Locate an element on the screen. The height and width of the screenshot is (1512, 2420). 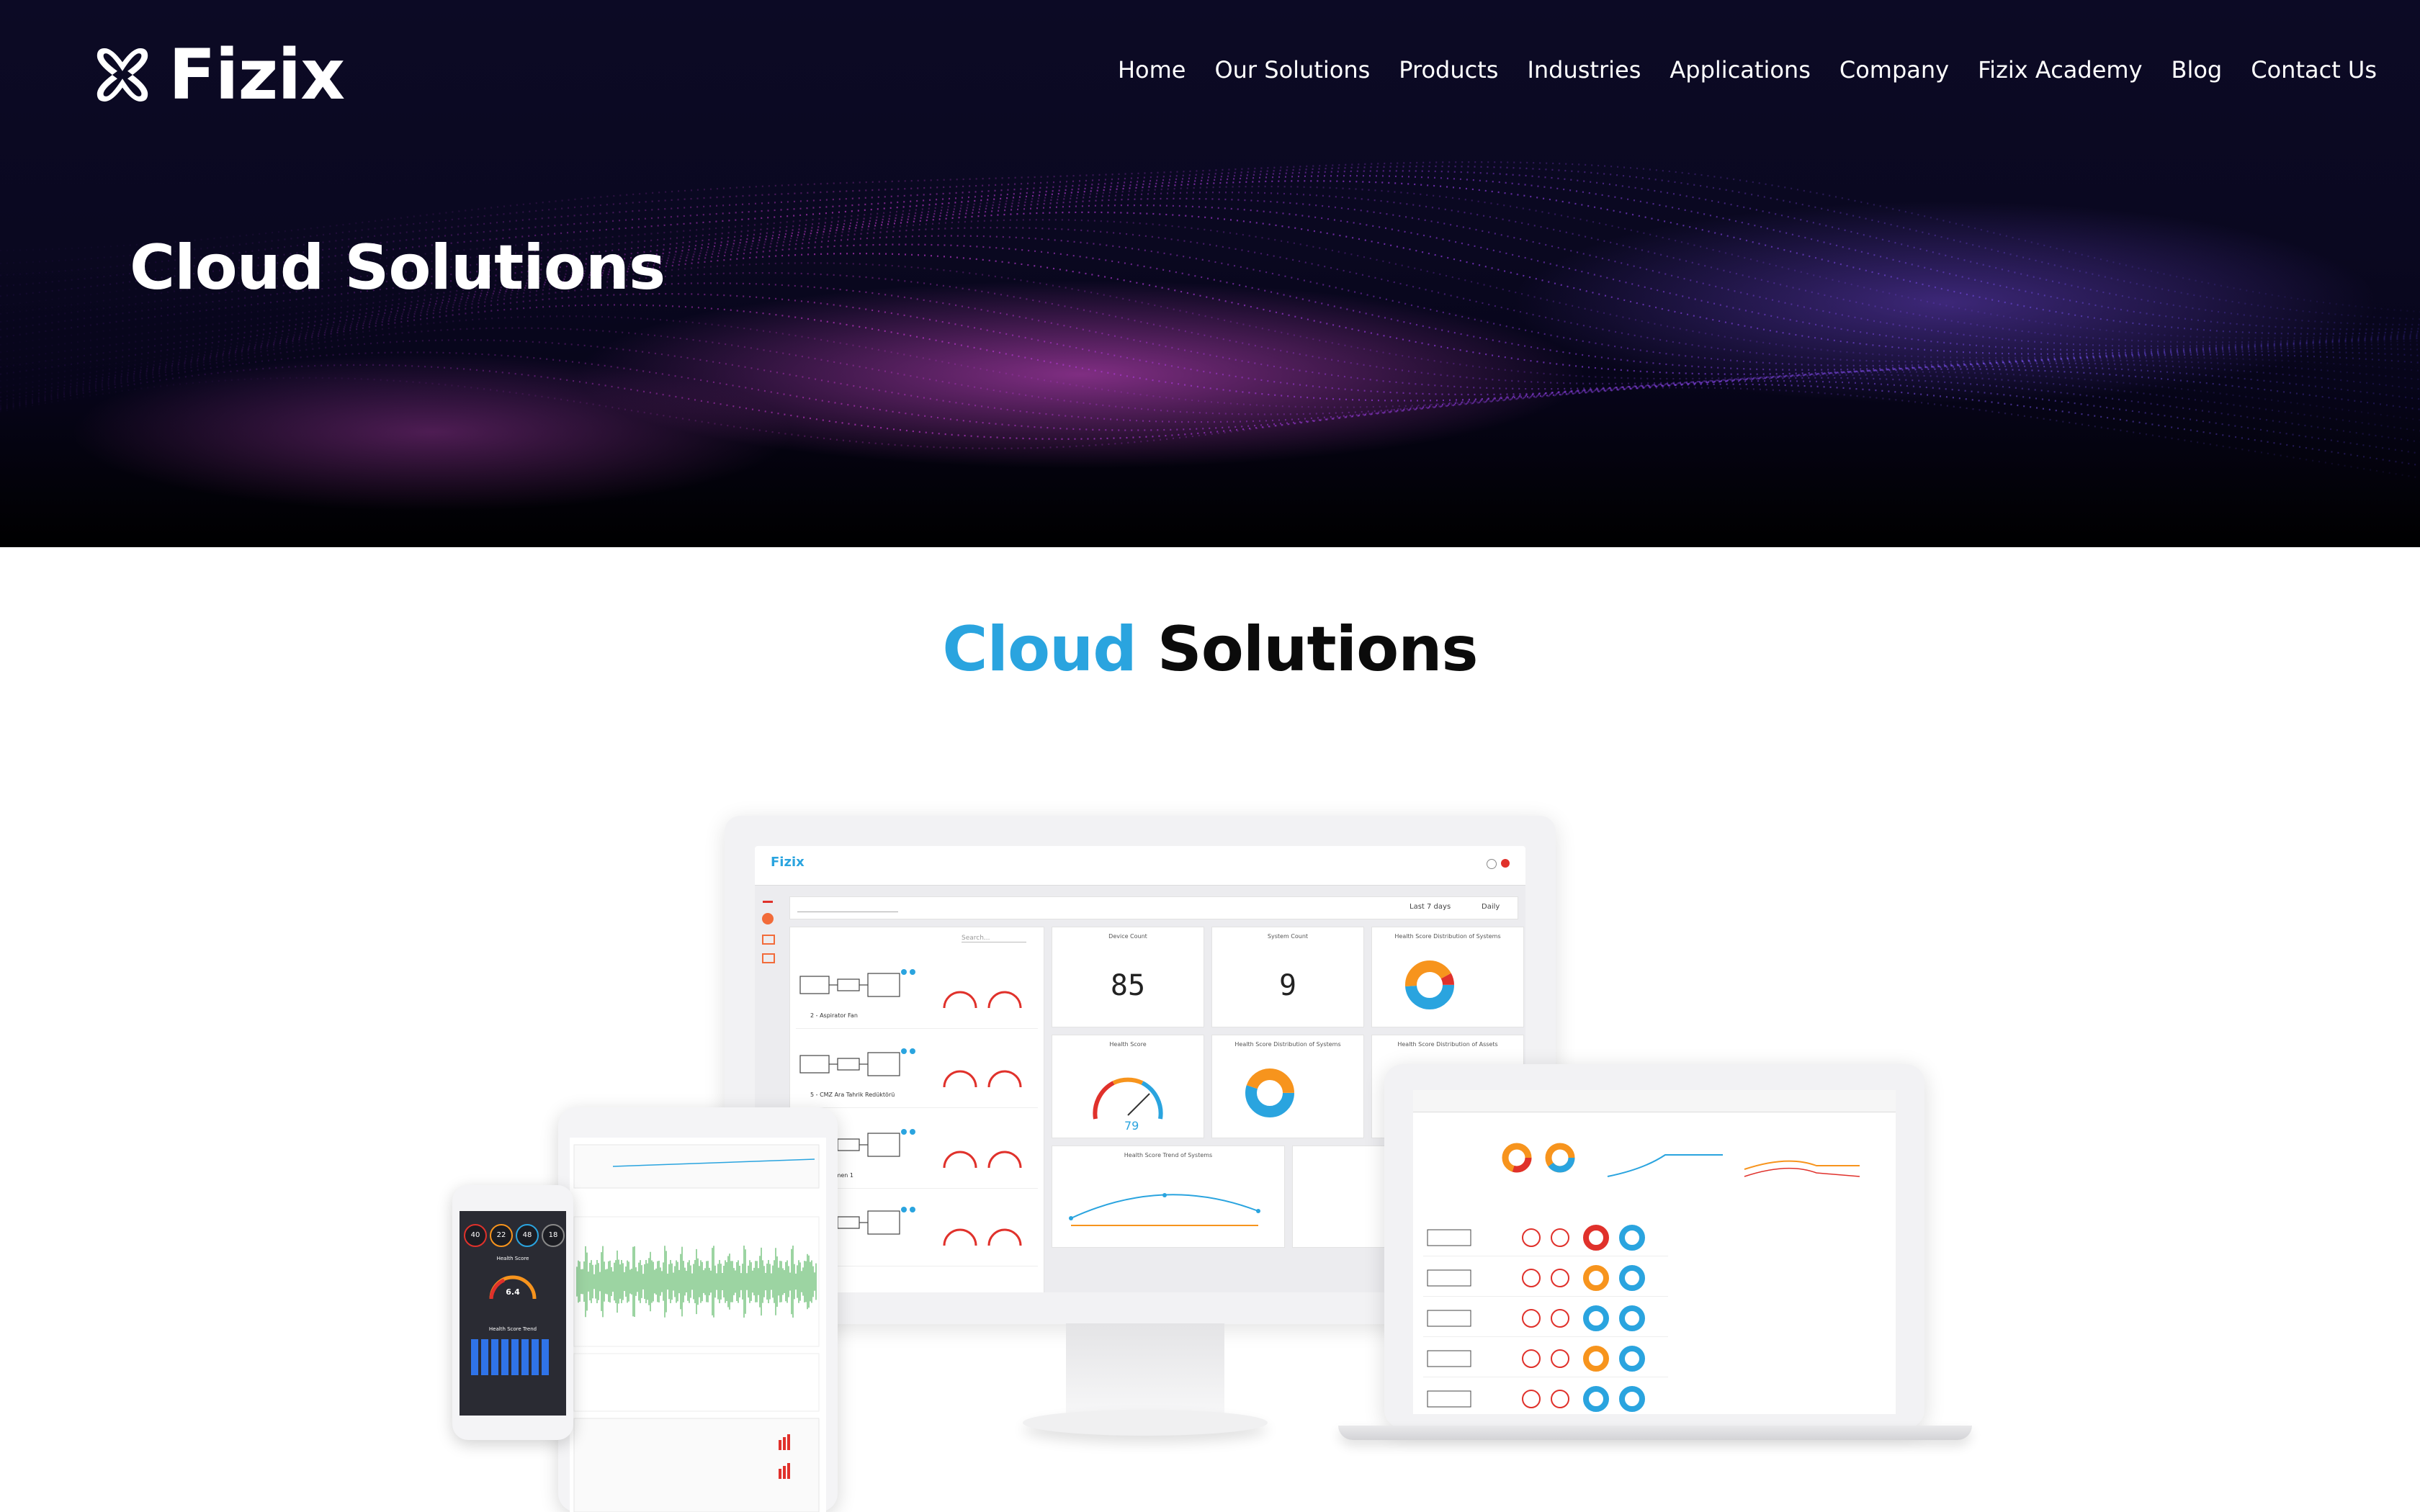
tablet-screen is located at coordinates (698, 1325).